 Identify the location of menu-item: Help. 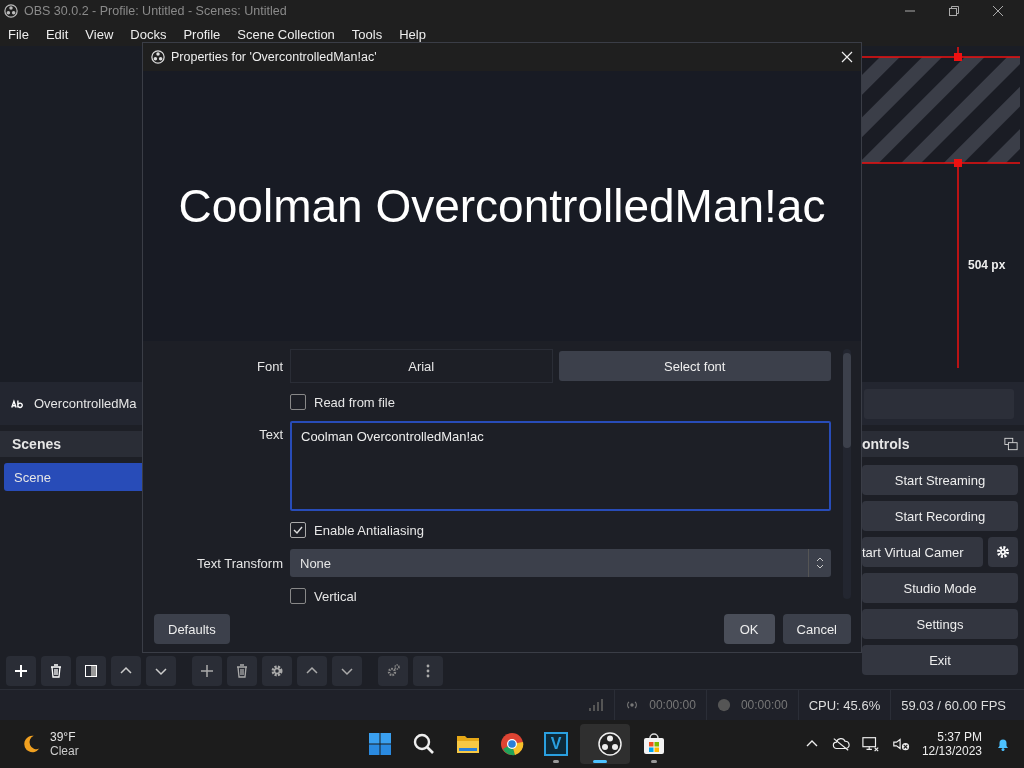
(412, 34).